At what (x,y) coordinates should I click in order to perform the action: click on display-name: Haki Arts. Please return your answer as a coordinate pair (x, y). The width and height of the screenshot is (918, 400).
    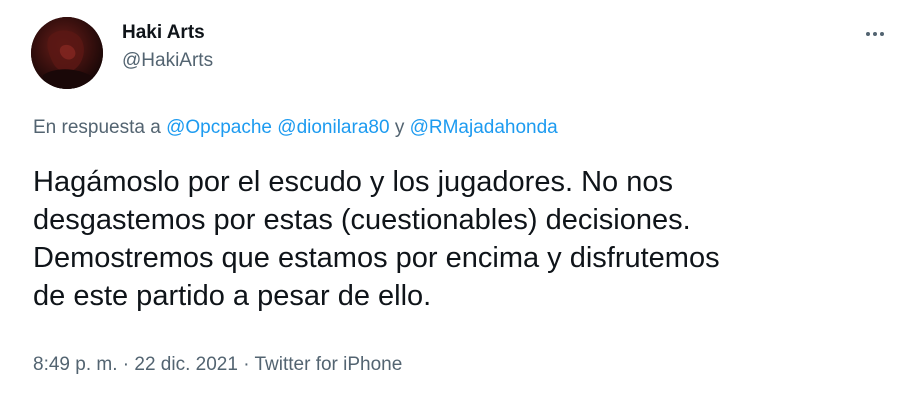
    Looking at the image, I should click on (167, 33).